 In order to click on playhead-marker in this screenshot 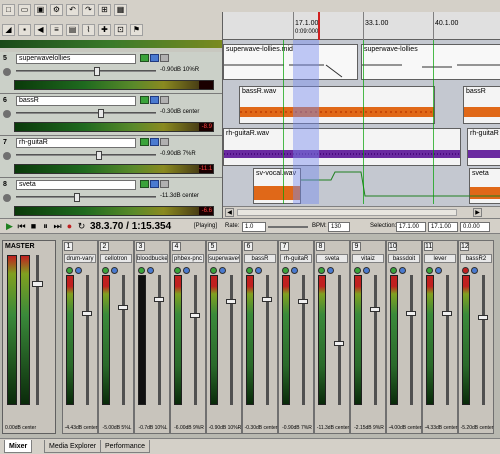, I will do `click(319, 26)`.